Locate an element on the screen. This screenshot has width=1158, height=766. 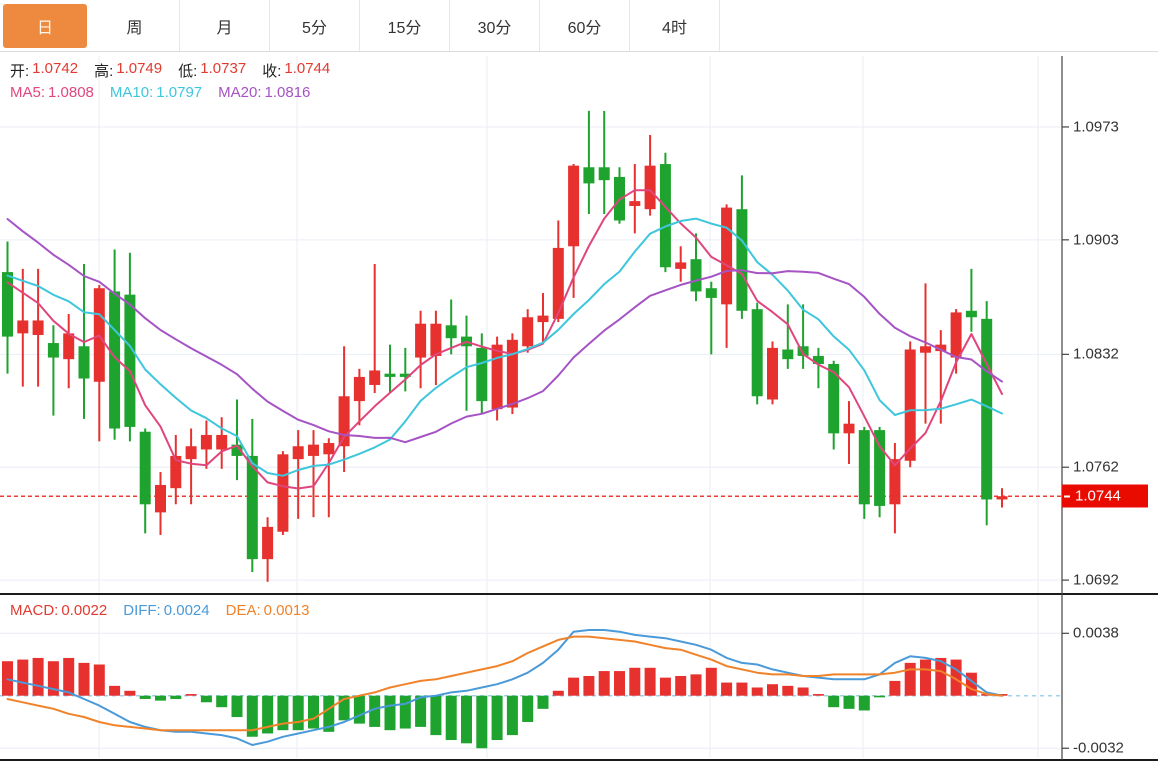
price-tick-2: 1.0903 is located at coordinates (1096, 240).